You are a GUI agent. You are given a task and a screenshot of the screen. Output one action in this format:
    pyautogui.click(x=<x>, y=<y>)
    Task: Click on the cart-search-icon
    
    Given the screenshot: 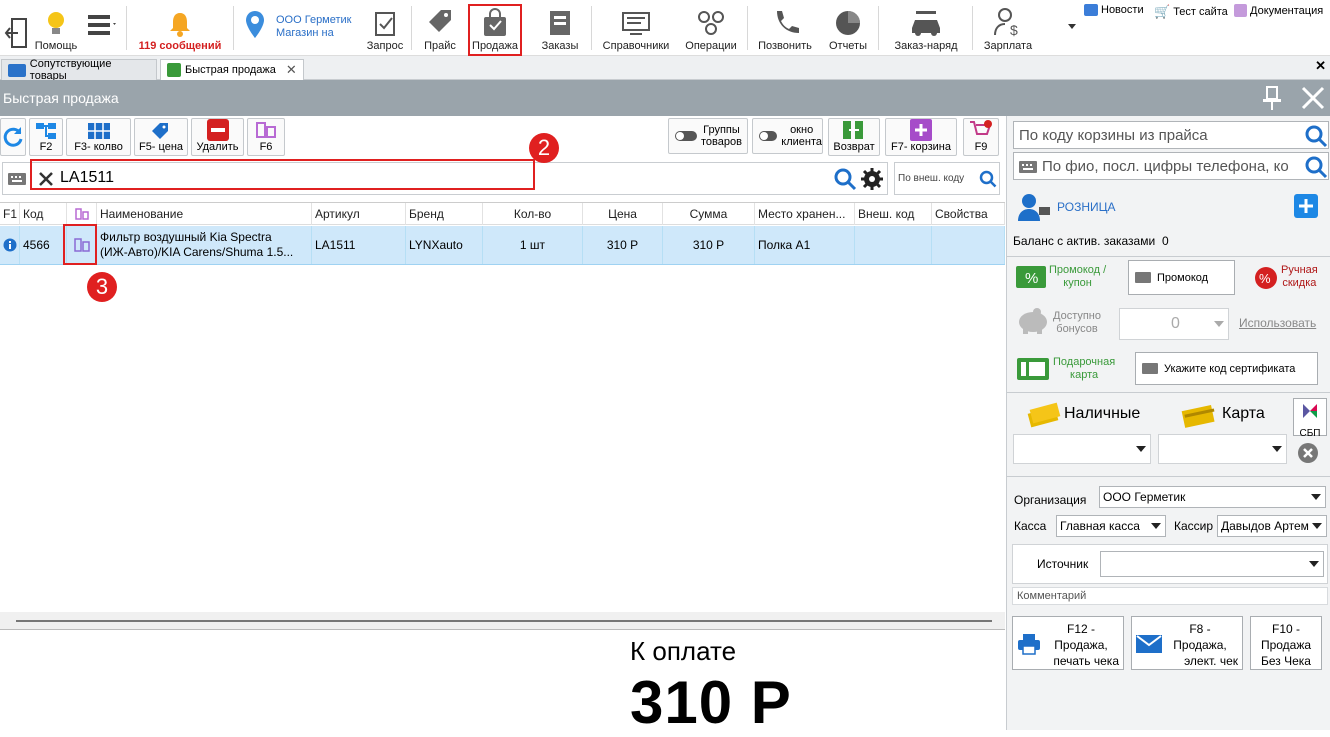 What is the action you would take?
    pyautogui.click(x=1316, y=136)
    